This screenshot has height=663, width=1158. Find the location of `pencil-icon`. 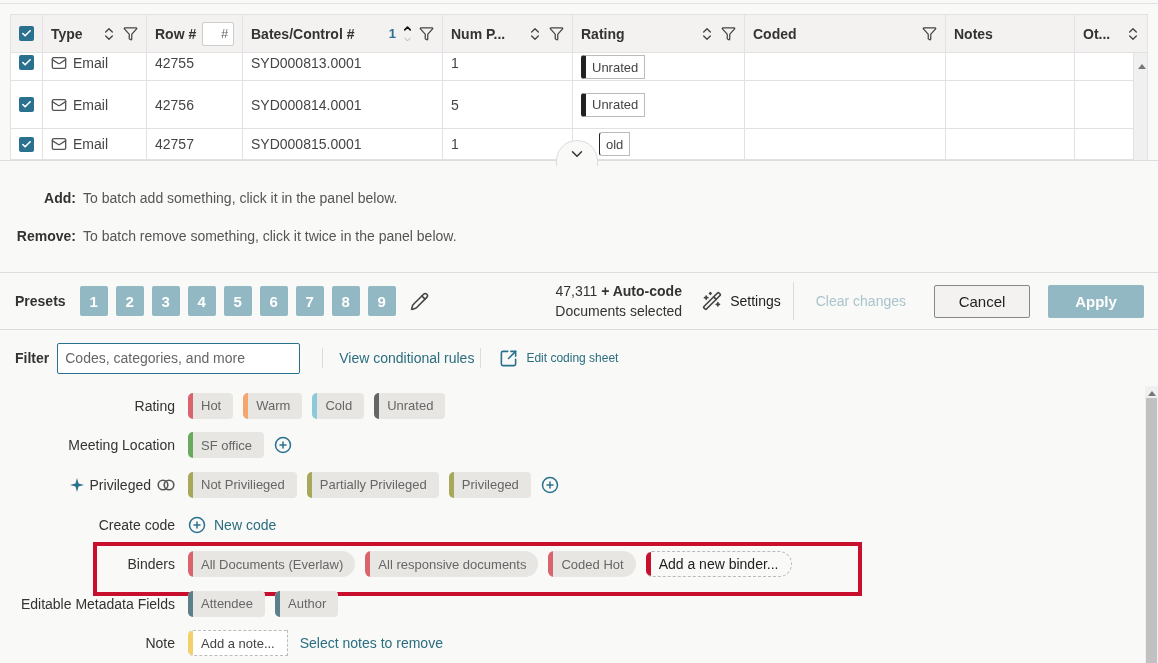

pencil-icon is located at coordinates (419, 301).